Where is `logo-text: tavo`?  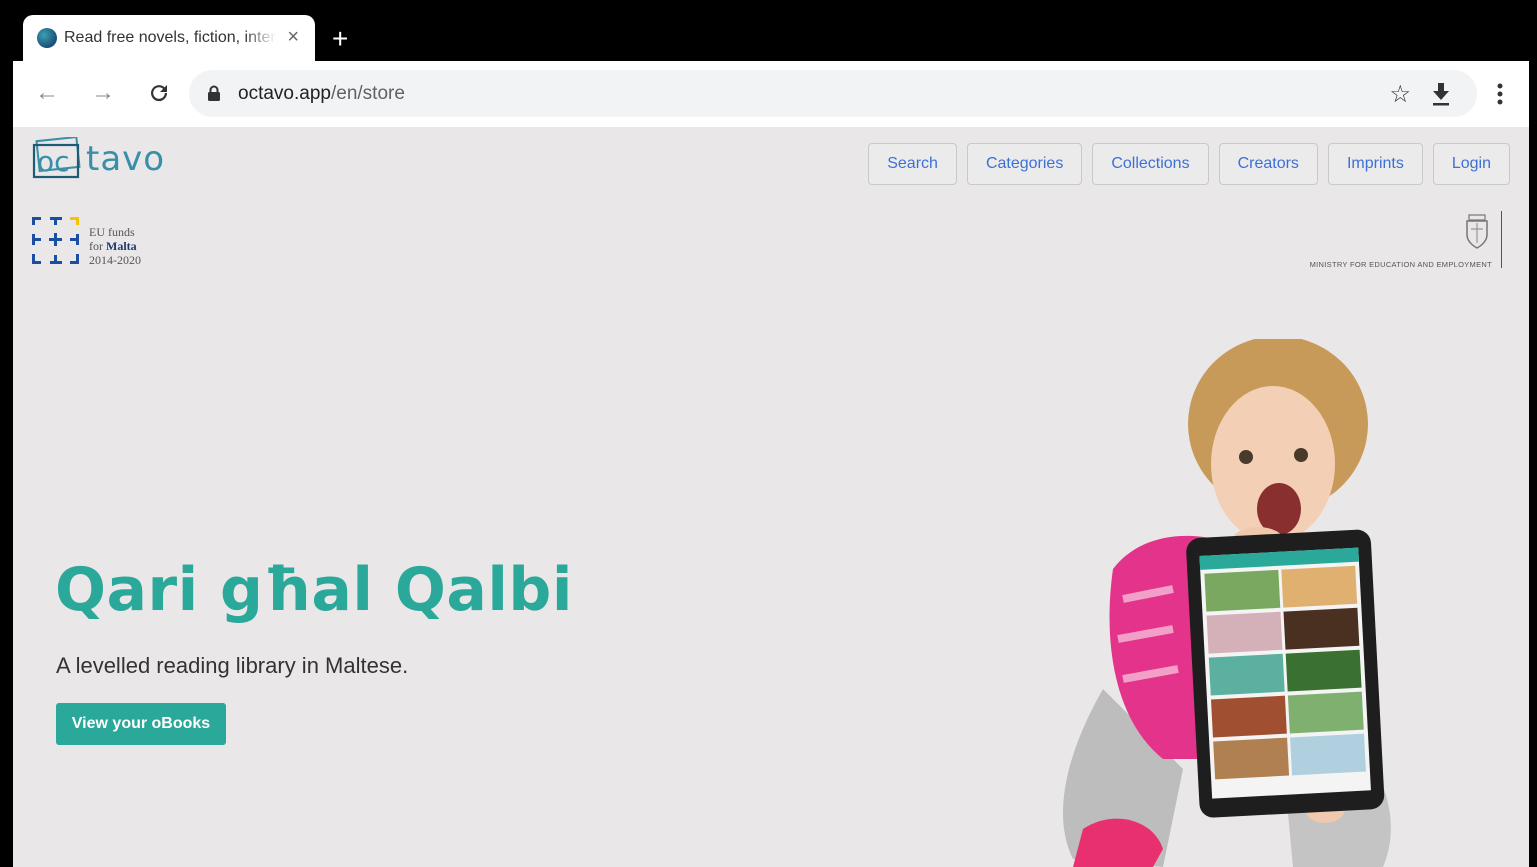 logo-text: tavo is located at coordinates (126, 159).